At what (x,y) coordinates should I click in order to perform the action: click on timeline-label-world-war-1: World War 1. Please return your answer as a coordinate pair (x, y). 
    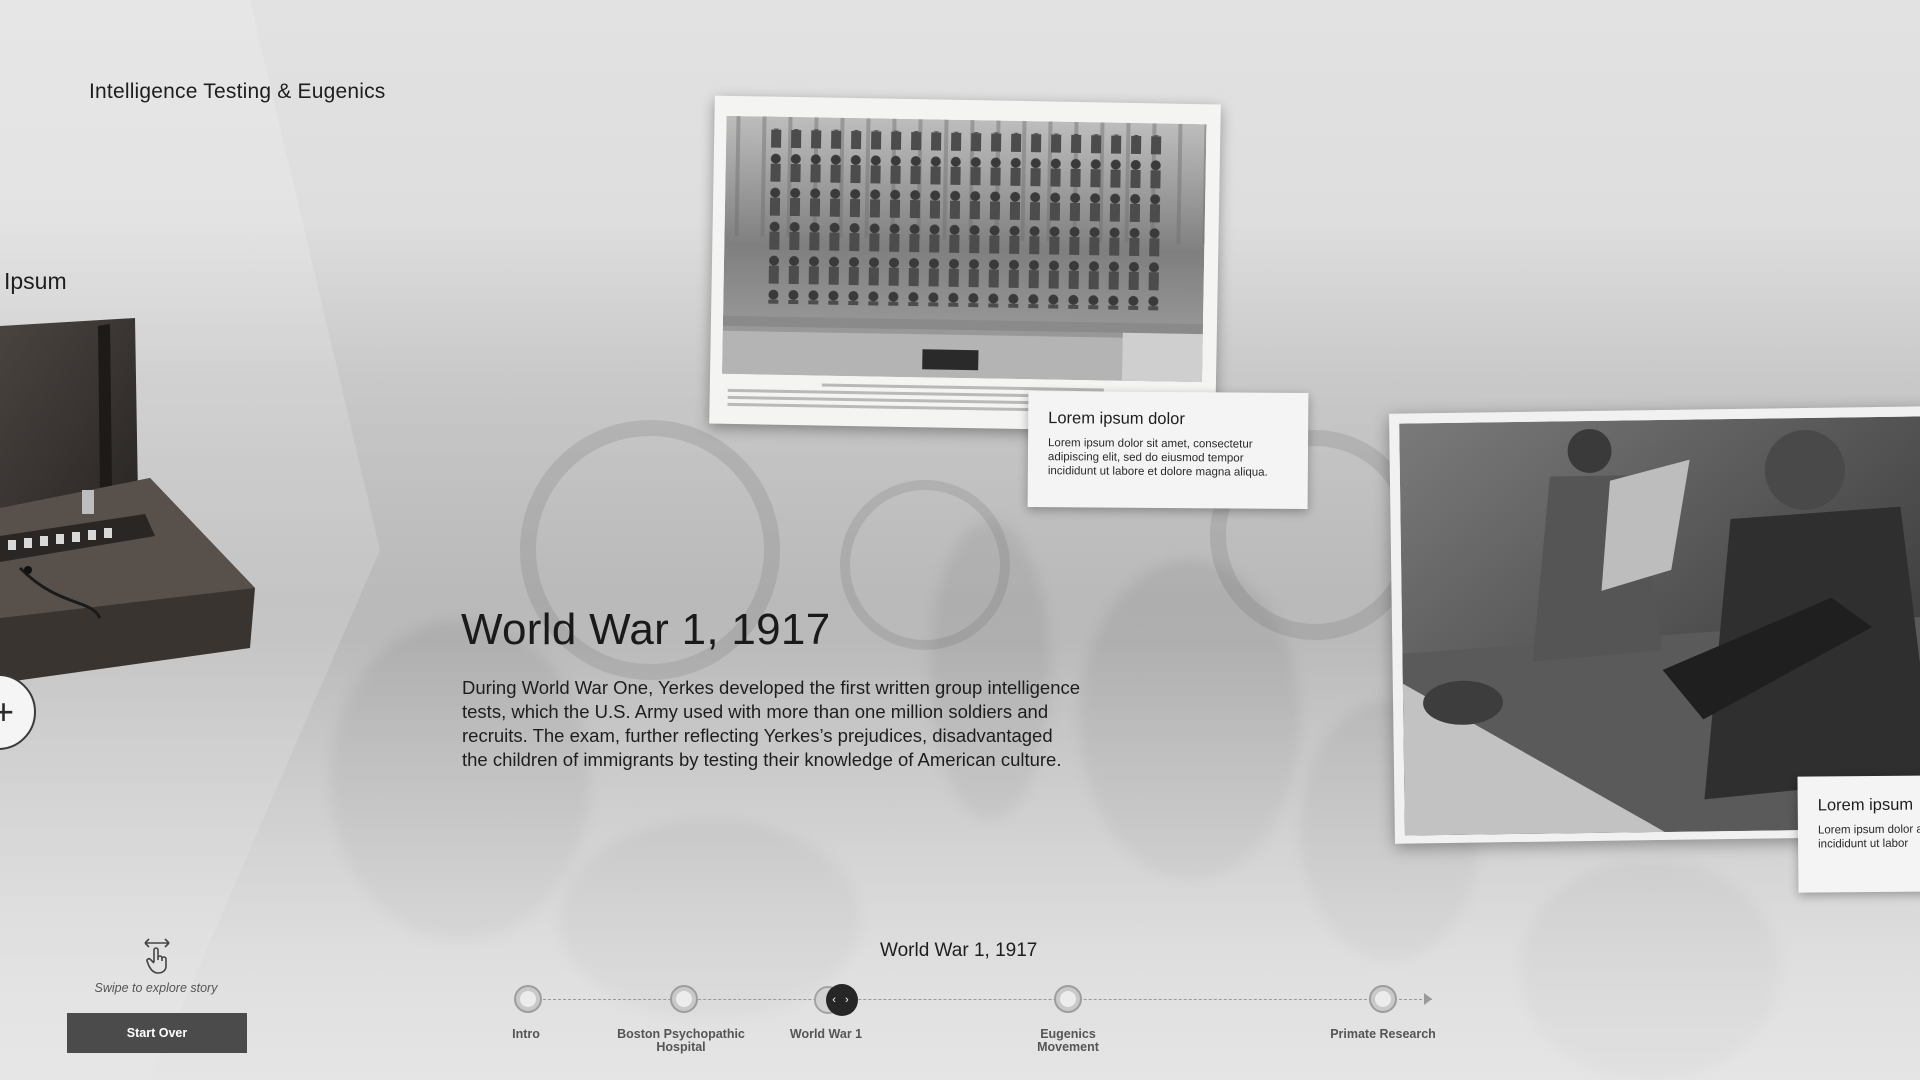
    Looking at the image, I should click on (826, 1034).